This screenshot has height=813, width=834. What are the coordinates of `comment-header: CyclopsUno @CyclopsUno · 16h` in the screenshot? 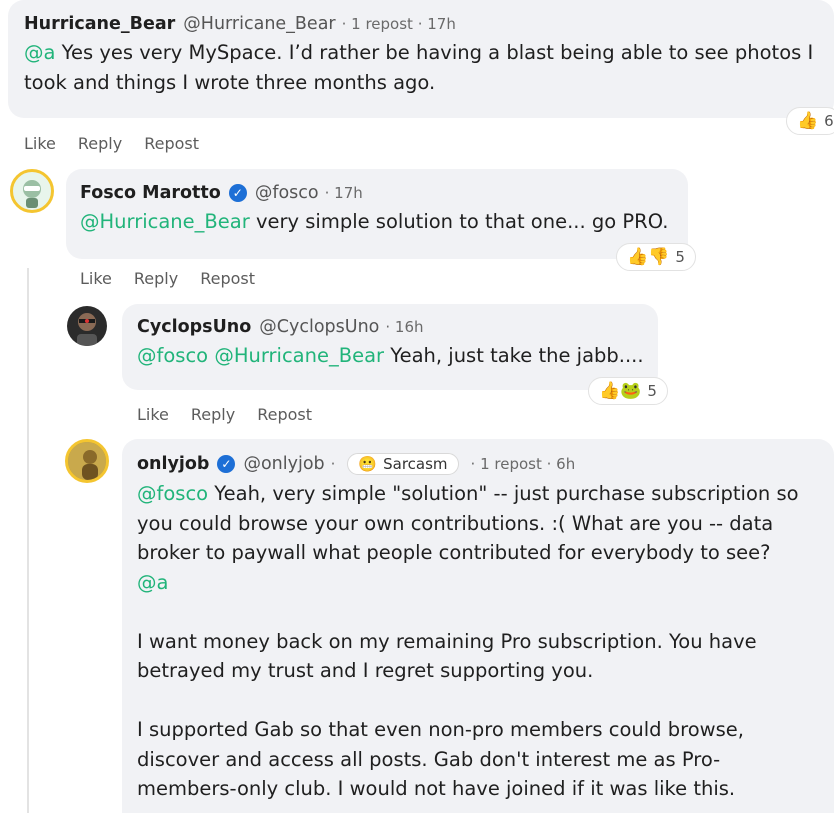 It's located at (397, 327).